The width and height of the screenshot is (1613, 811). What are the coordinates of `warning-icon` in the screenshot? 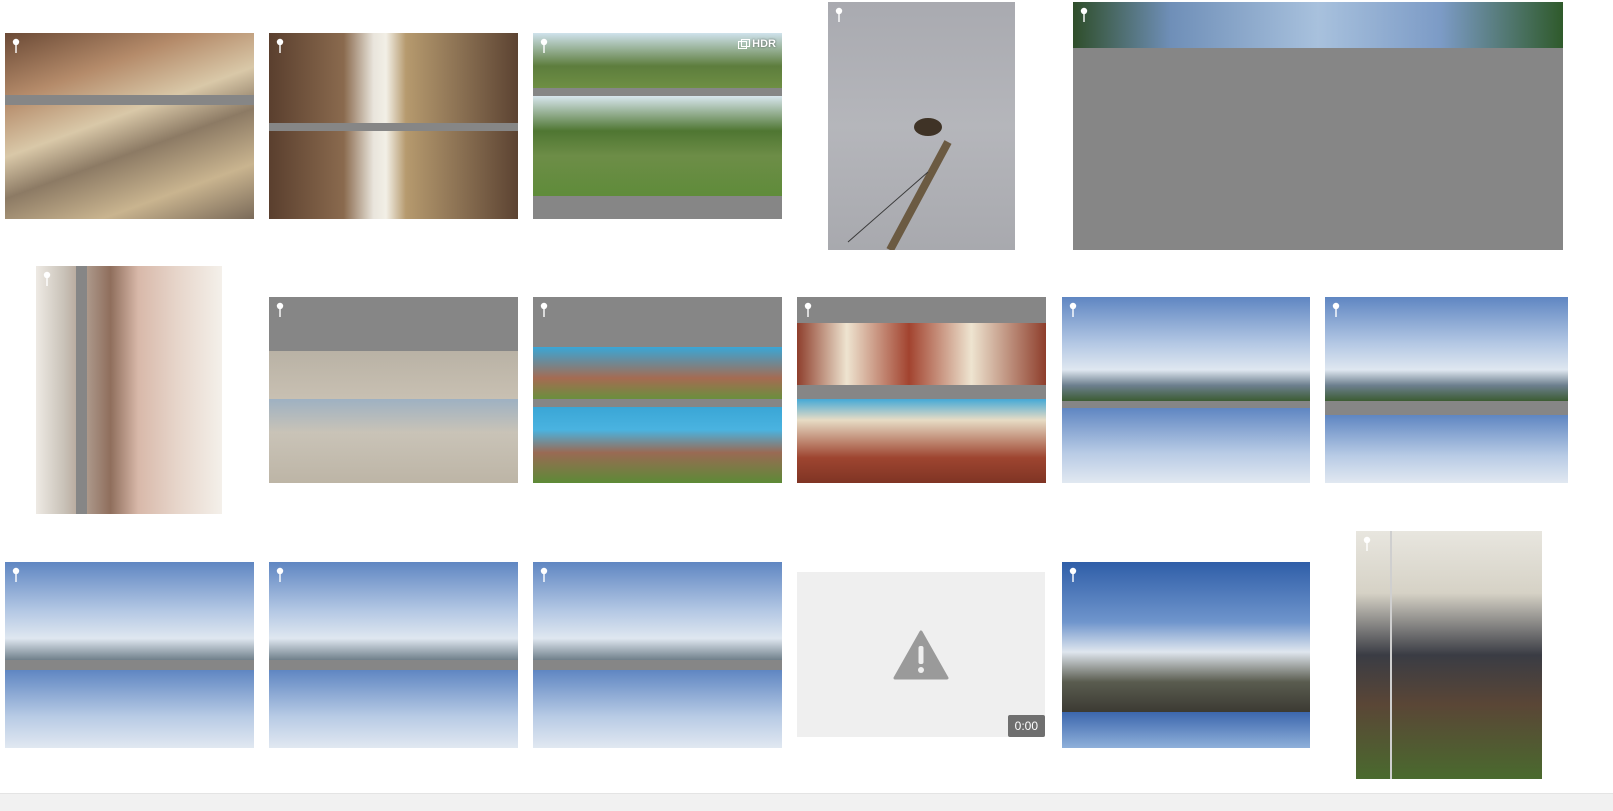 It's located at (921, 654).